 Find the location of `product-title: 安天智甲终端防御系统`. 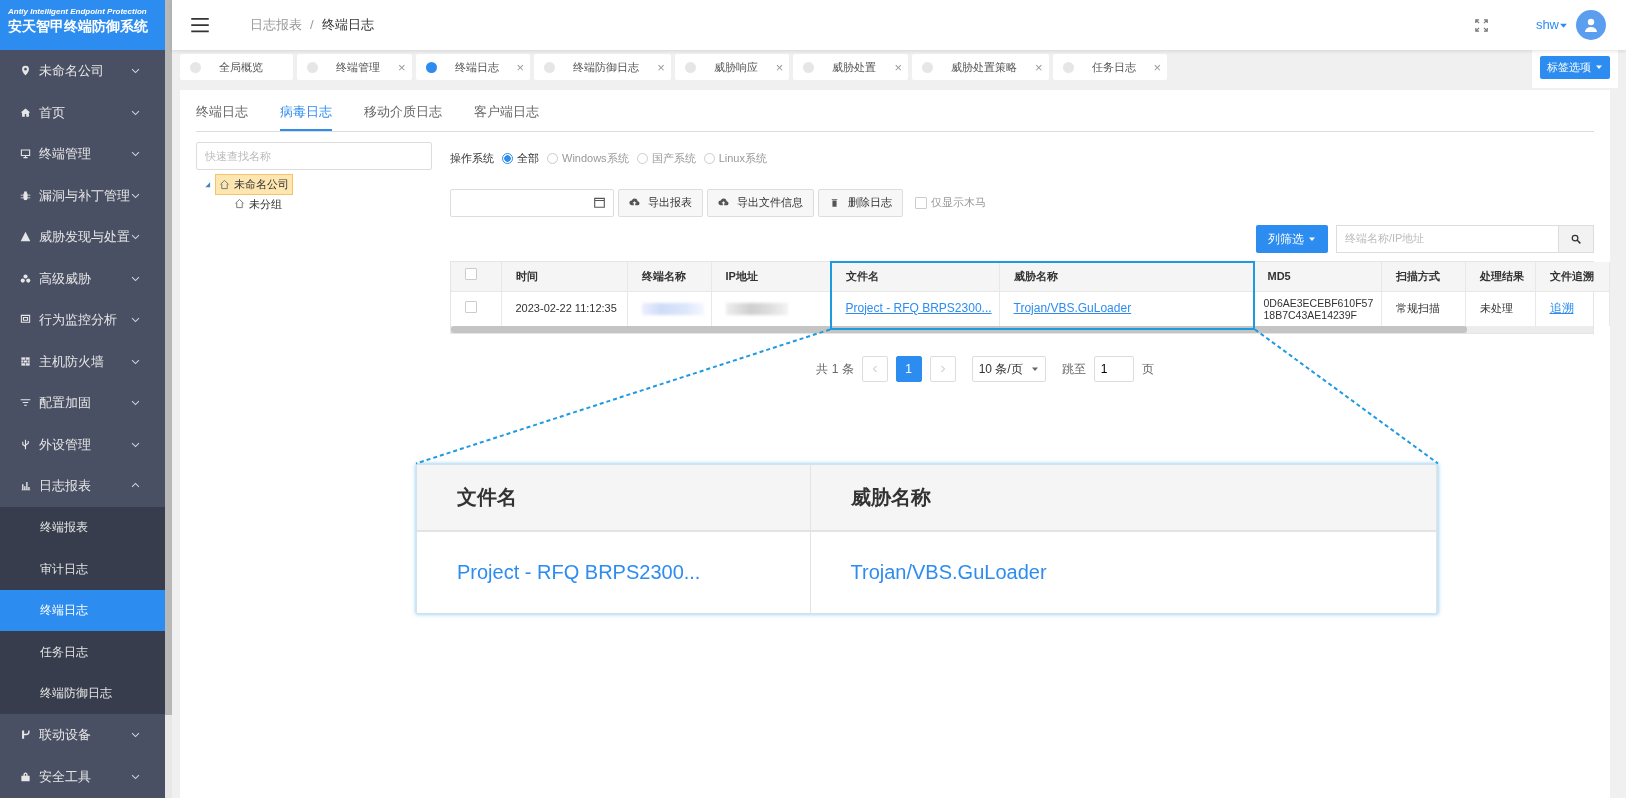

product-title: 安天智甲终端防御系统 is located at coordinates (78, 25).